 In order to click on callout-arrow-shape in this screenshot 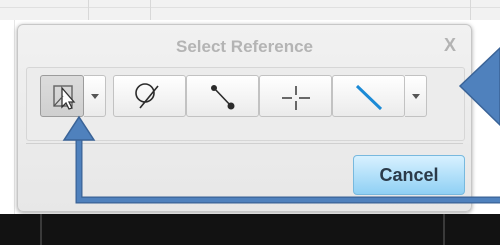, I will do `click(479, 86)`.